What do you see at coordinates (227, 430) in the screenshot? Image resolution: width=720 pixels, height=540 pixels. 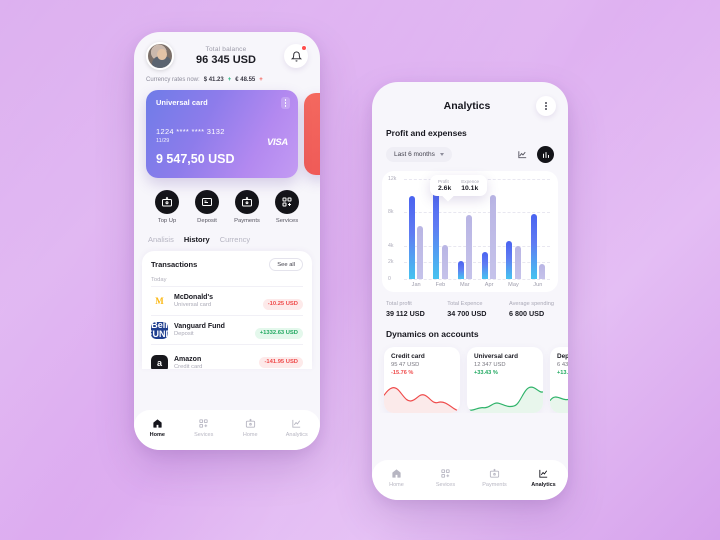 I see `left-bottom-nav: Home Sevices Home Analytics` at bounding box center [227, 430].